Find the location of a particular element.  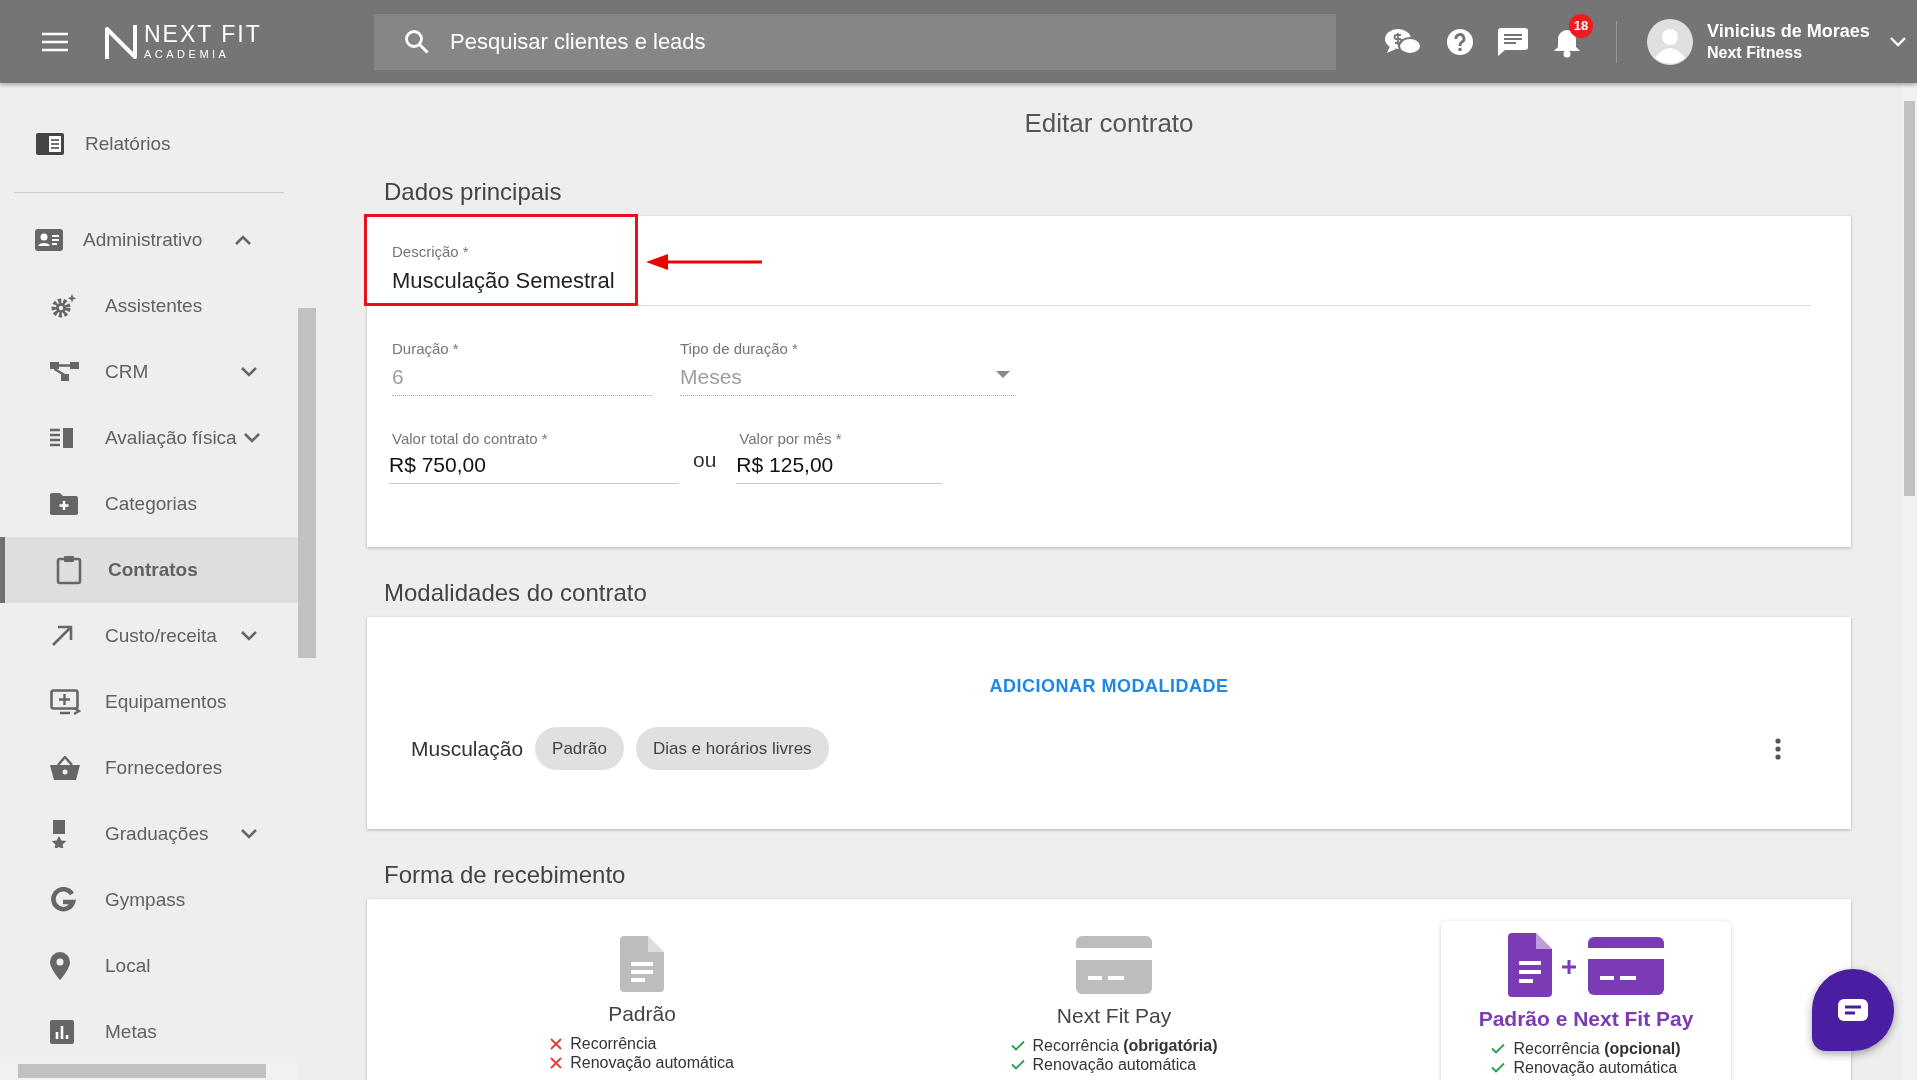

credit-card-icon is located at coordinates (1114, 965).